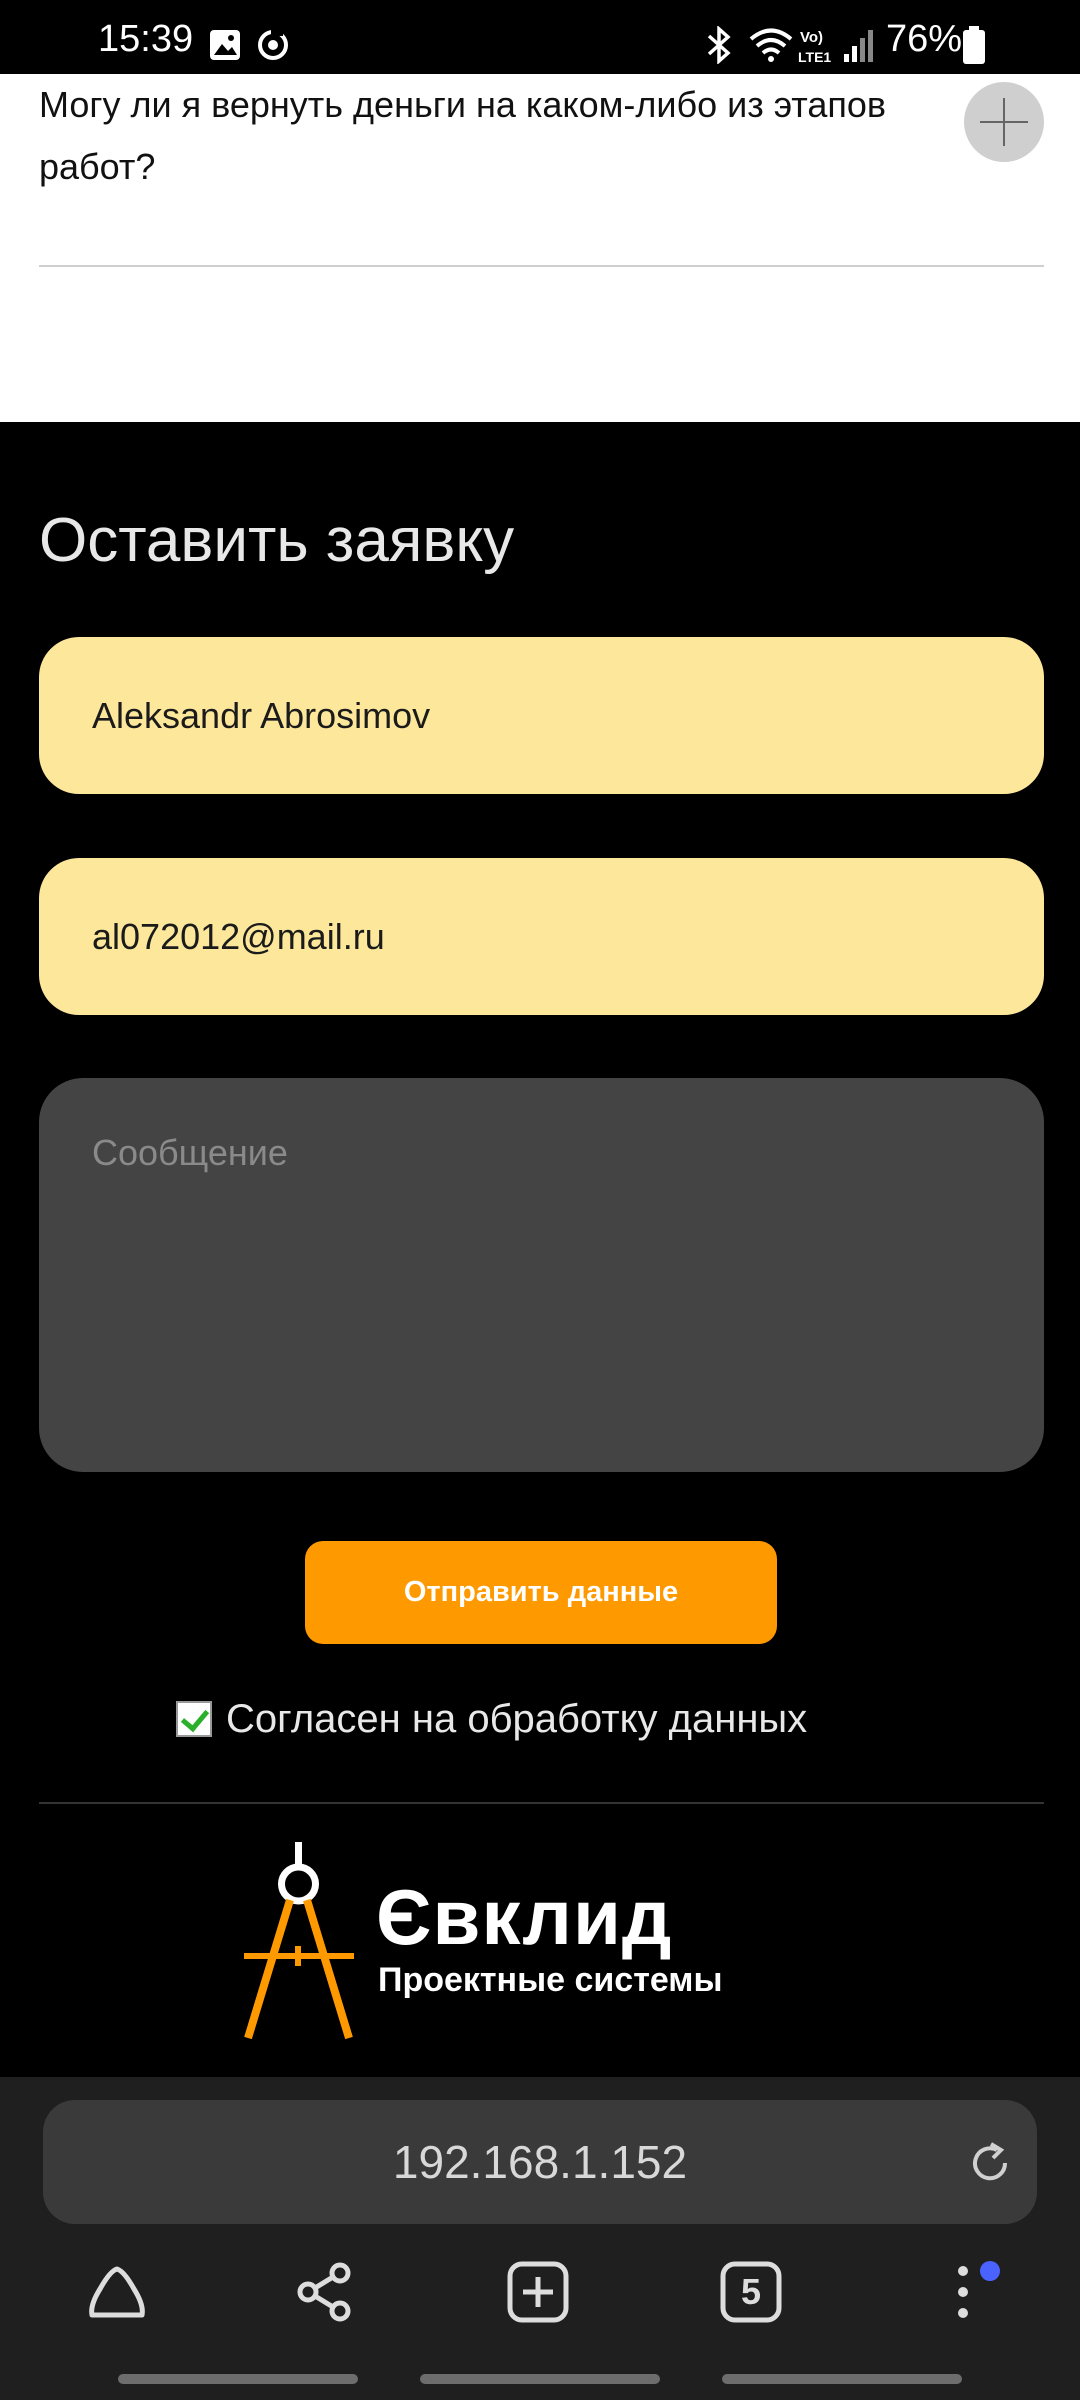 This screenshot has height=2400, width=1080. I want to click on url-text: 192.168.1.152, so click(540, 2162).